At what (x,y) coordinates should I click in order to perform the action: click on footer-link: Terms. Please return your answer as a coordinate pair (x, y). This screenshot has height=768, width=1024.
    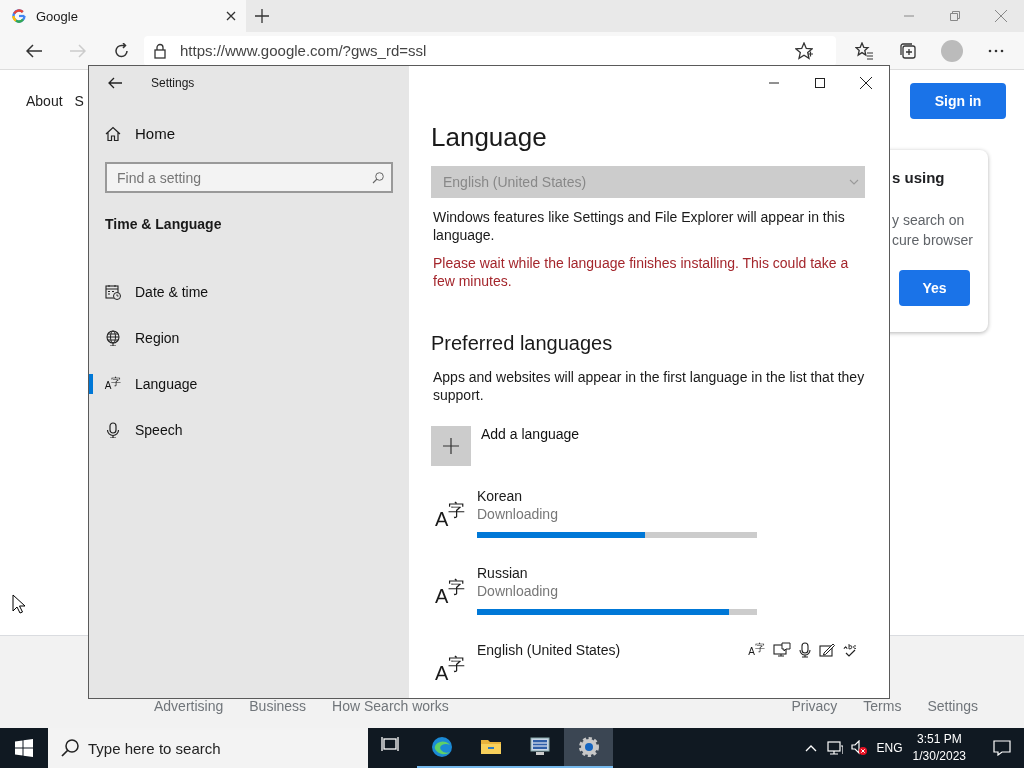
    Looking at the image, I should click on (882, 706).